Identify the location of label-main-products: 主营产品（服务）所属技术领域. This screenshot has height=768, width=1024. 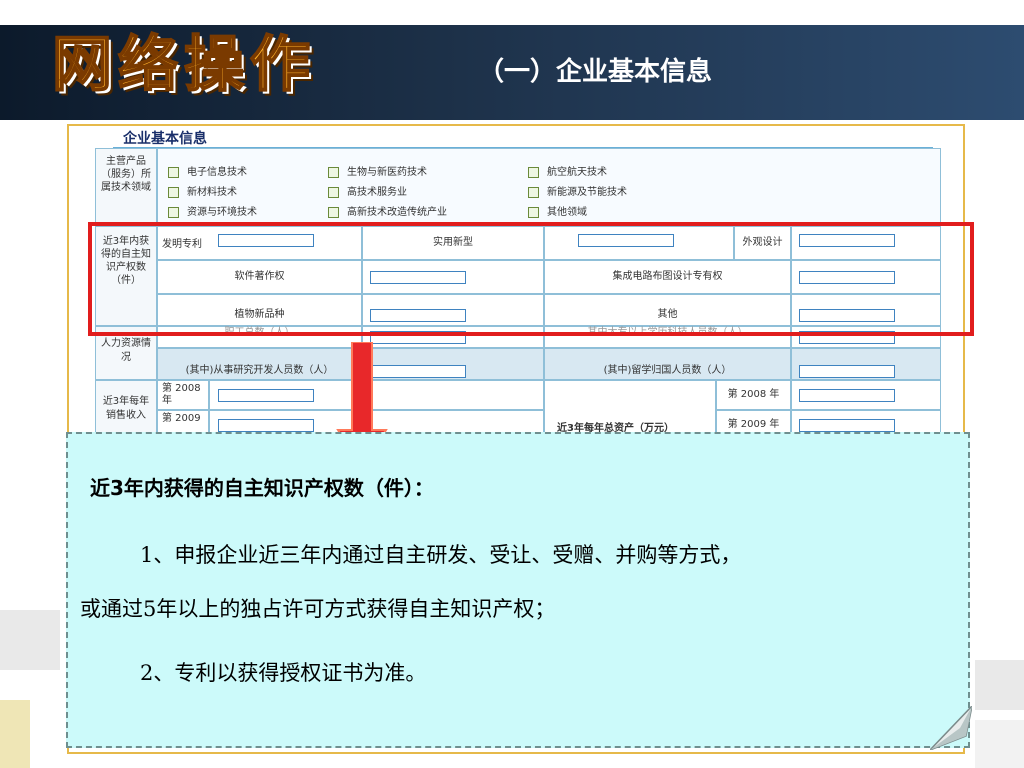
(126, 187).